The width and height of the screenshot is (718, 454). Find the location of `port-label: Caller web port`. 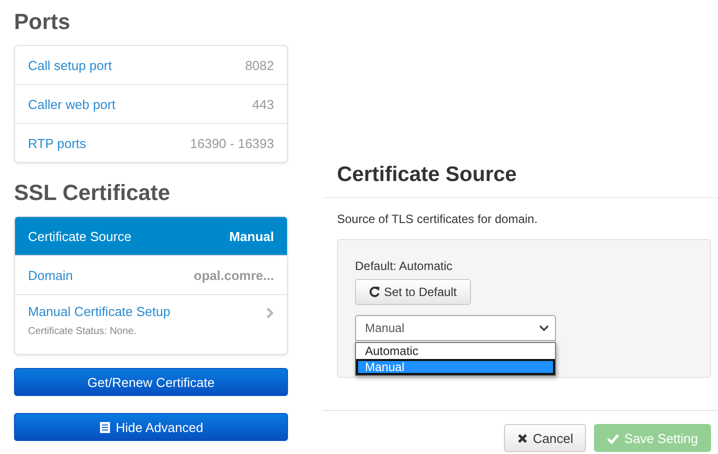

port-label: Caller web port is located at coordinates (72, 104).